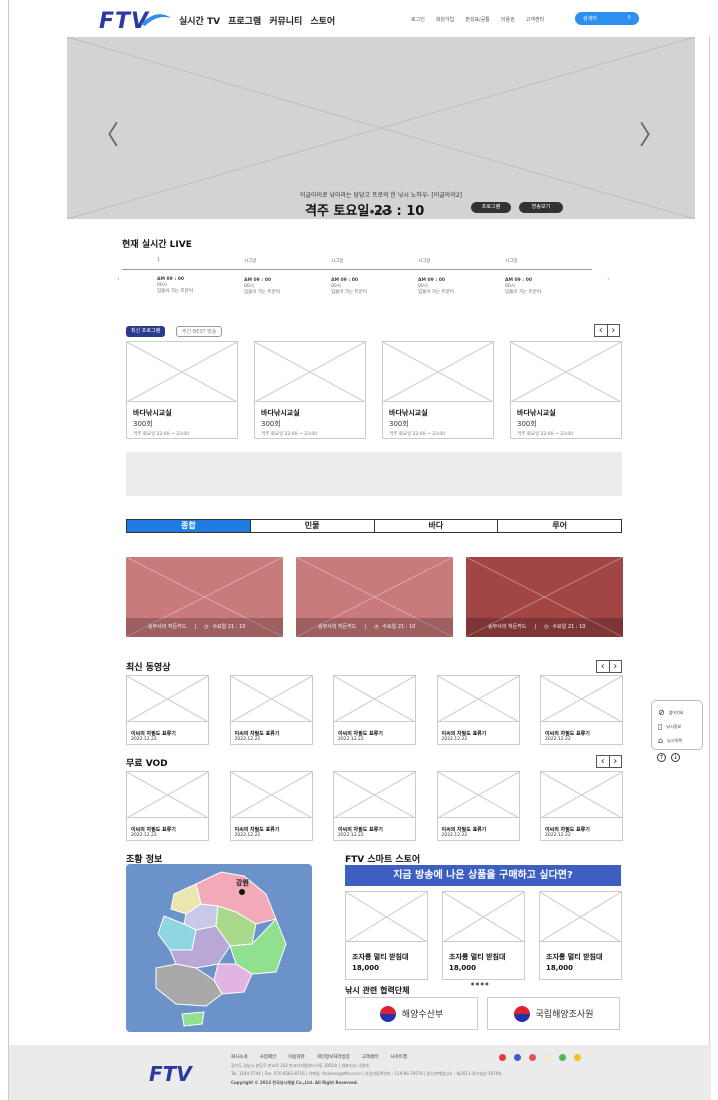  I want to click on ad-banner, so click(374, 474).